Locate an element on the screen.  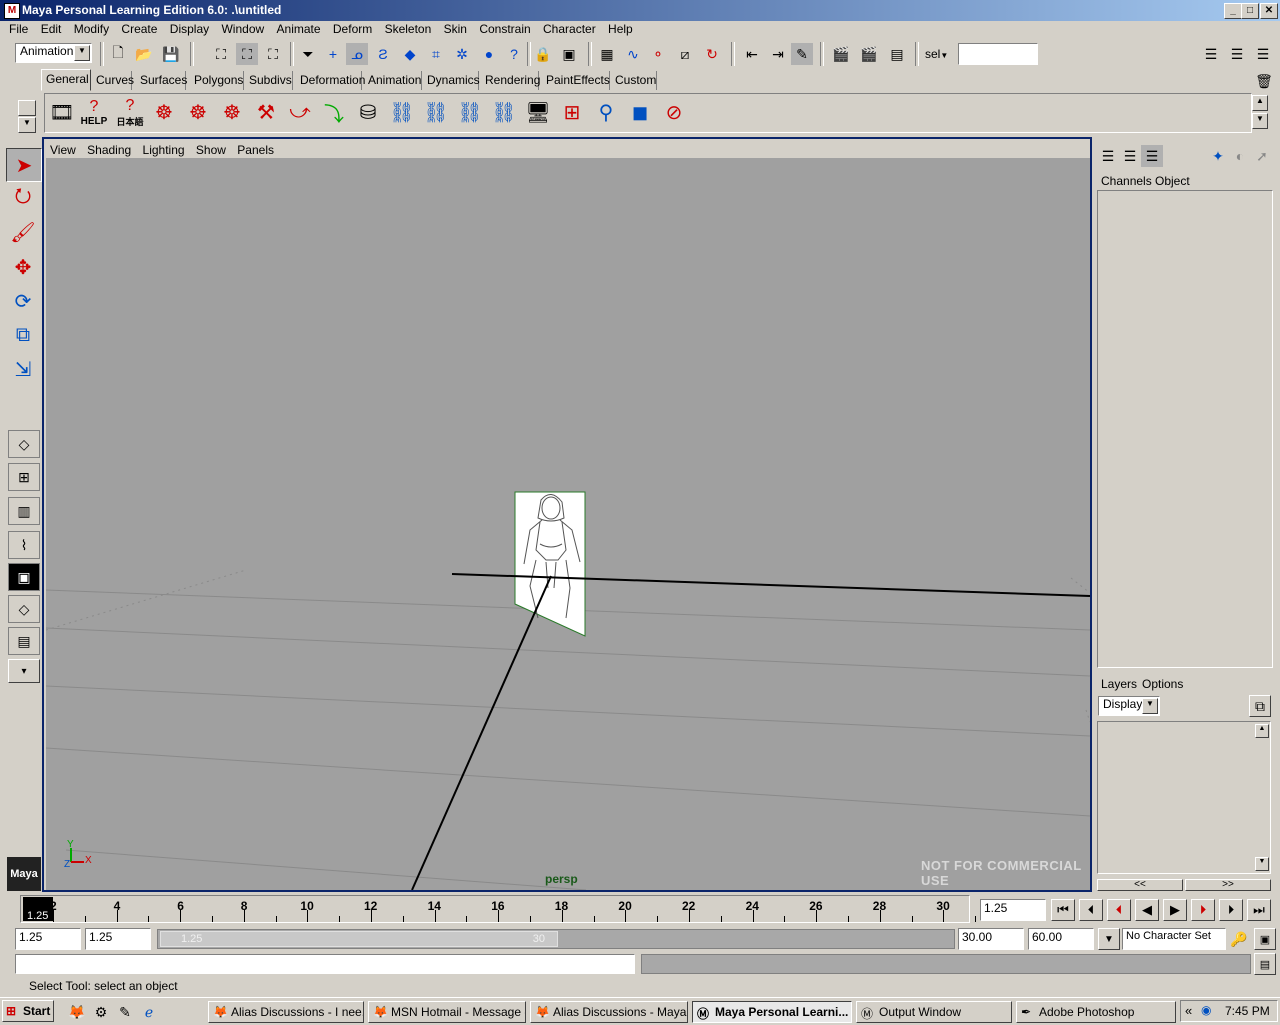
start-time-field: 1.25 is located at coordinates (48, 939).